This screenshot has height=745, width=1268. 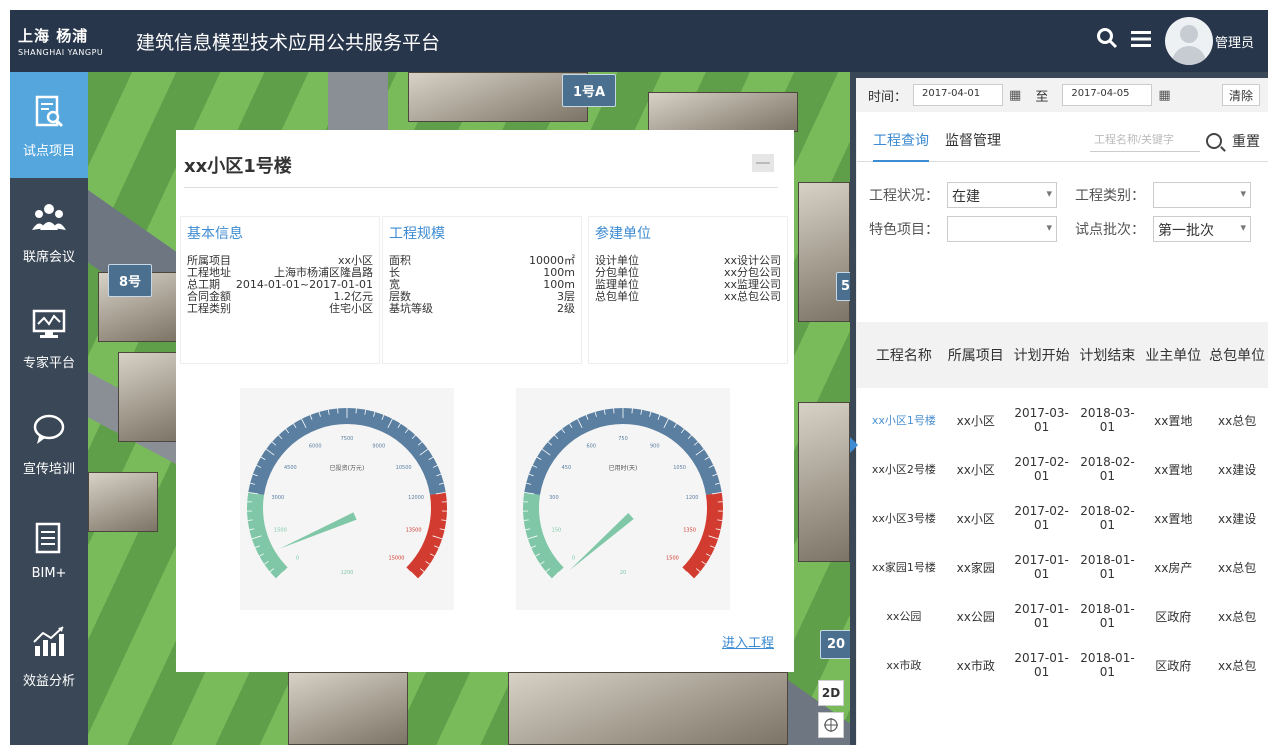 What do you see at coordinates (1107, 616) in the screenshot?
I see `table-cell: 2018-01-01` at bounding box center [1107, 616].